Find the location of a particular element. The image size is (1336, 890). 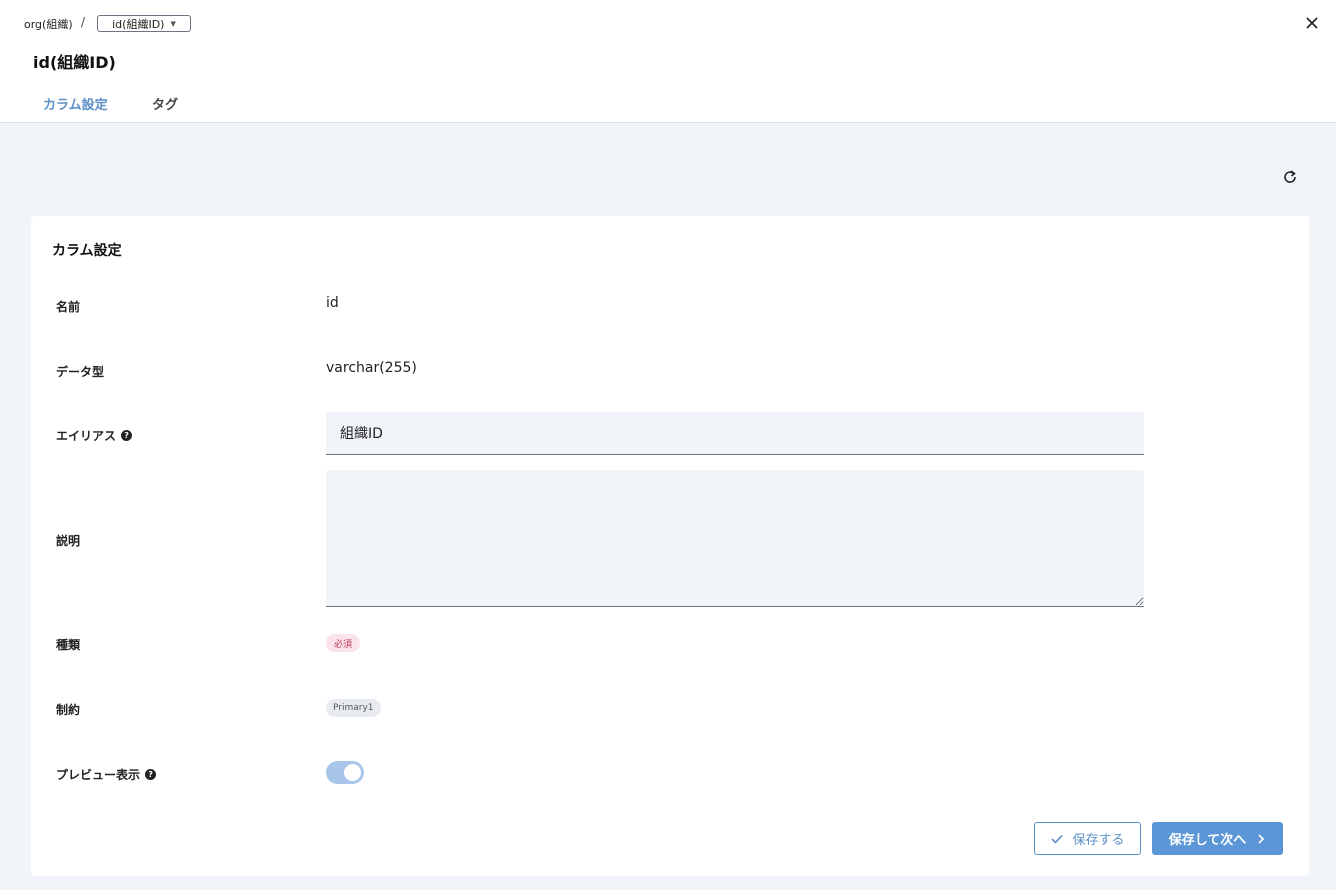

header-bar: org(組織) / id(組織ID) ▼ id(組織ID) カラム設定 タグ is located at coordinates (668, 61).